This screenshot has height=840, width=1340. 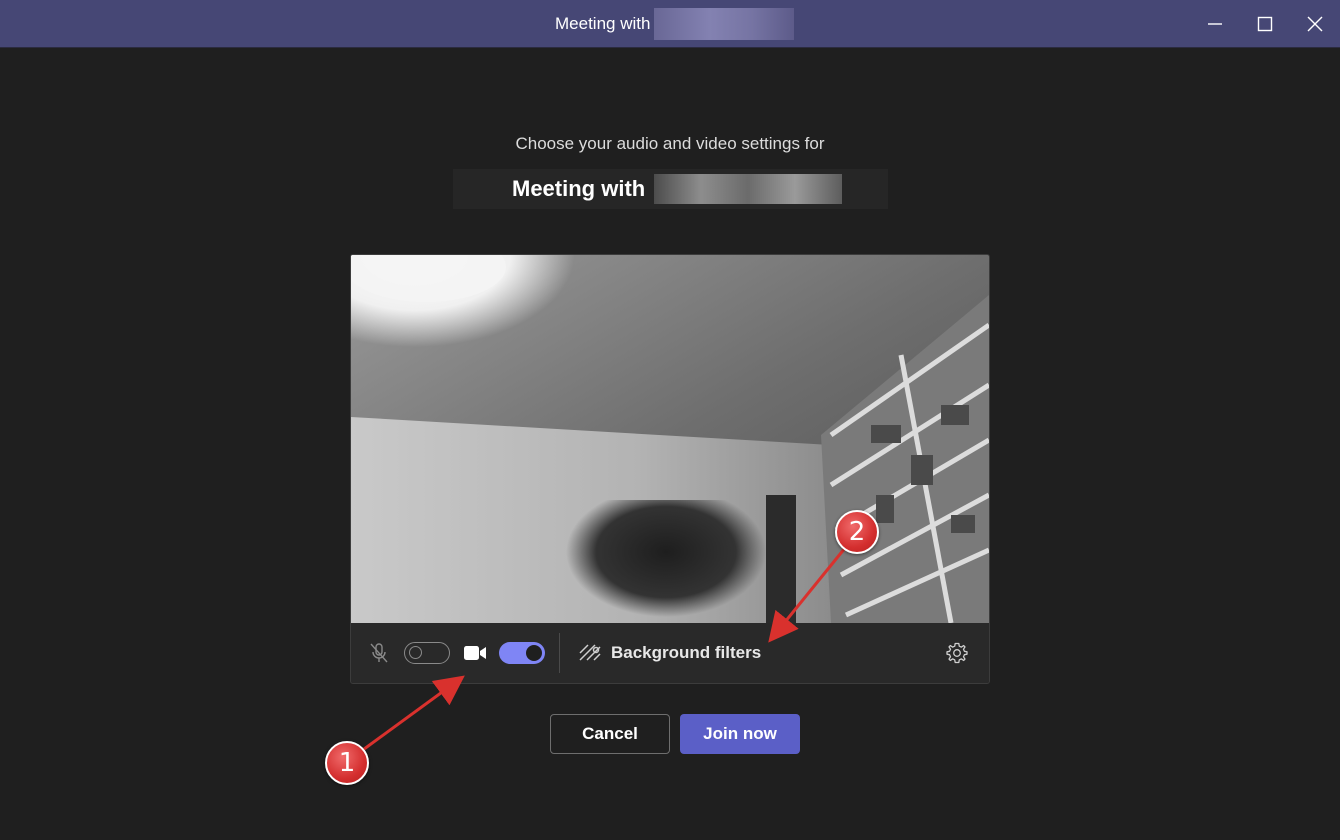 I want to click on settings-subtitle: Choose your audio and video settings for, so click(x=670, y=143).